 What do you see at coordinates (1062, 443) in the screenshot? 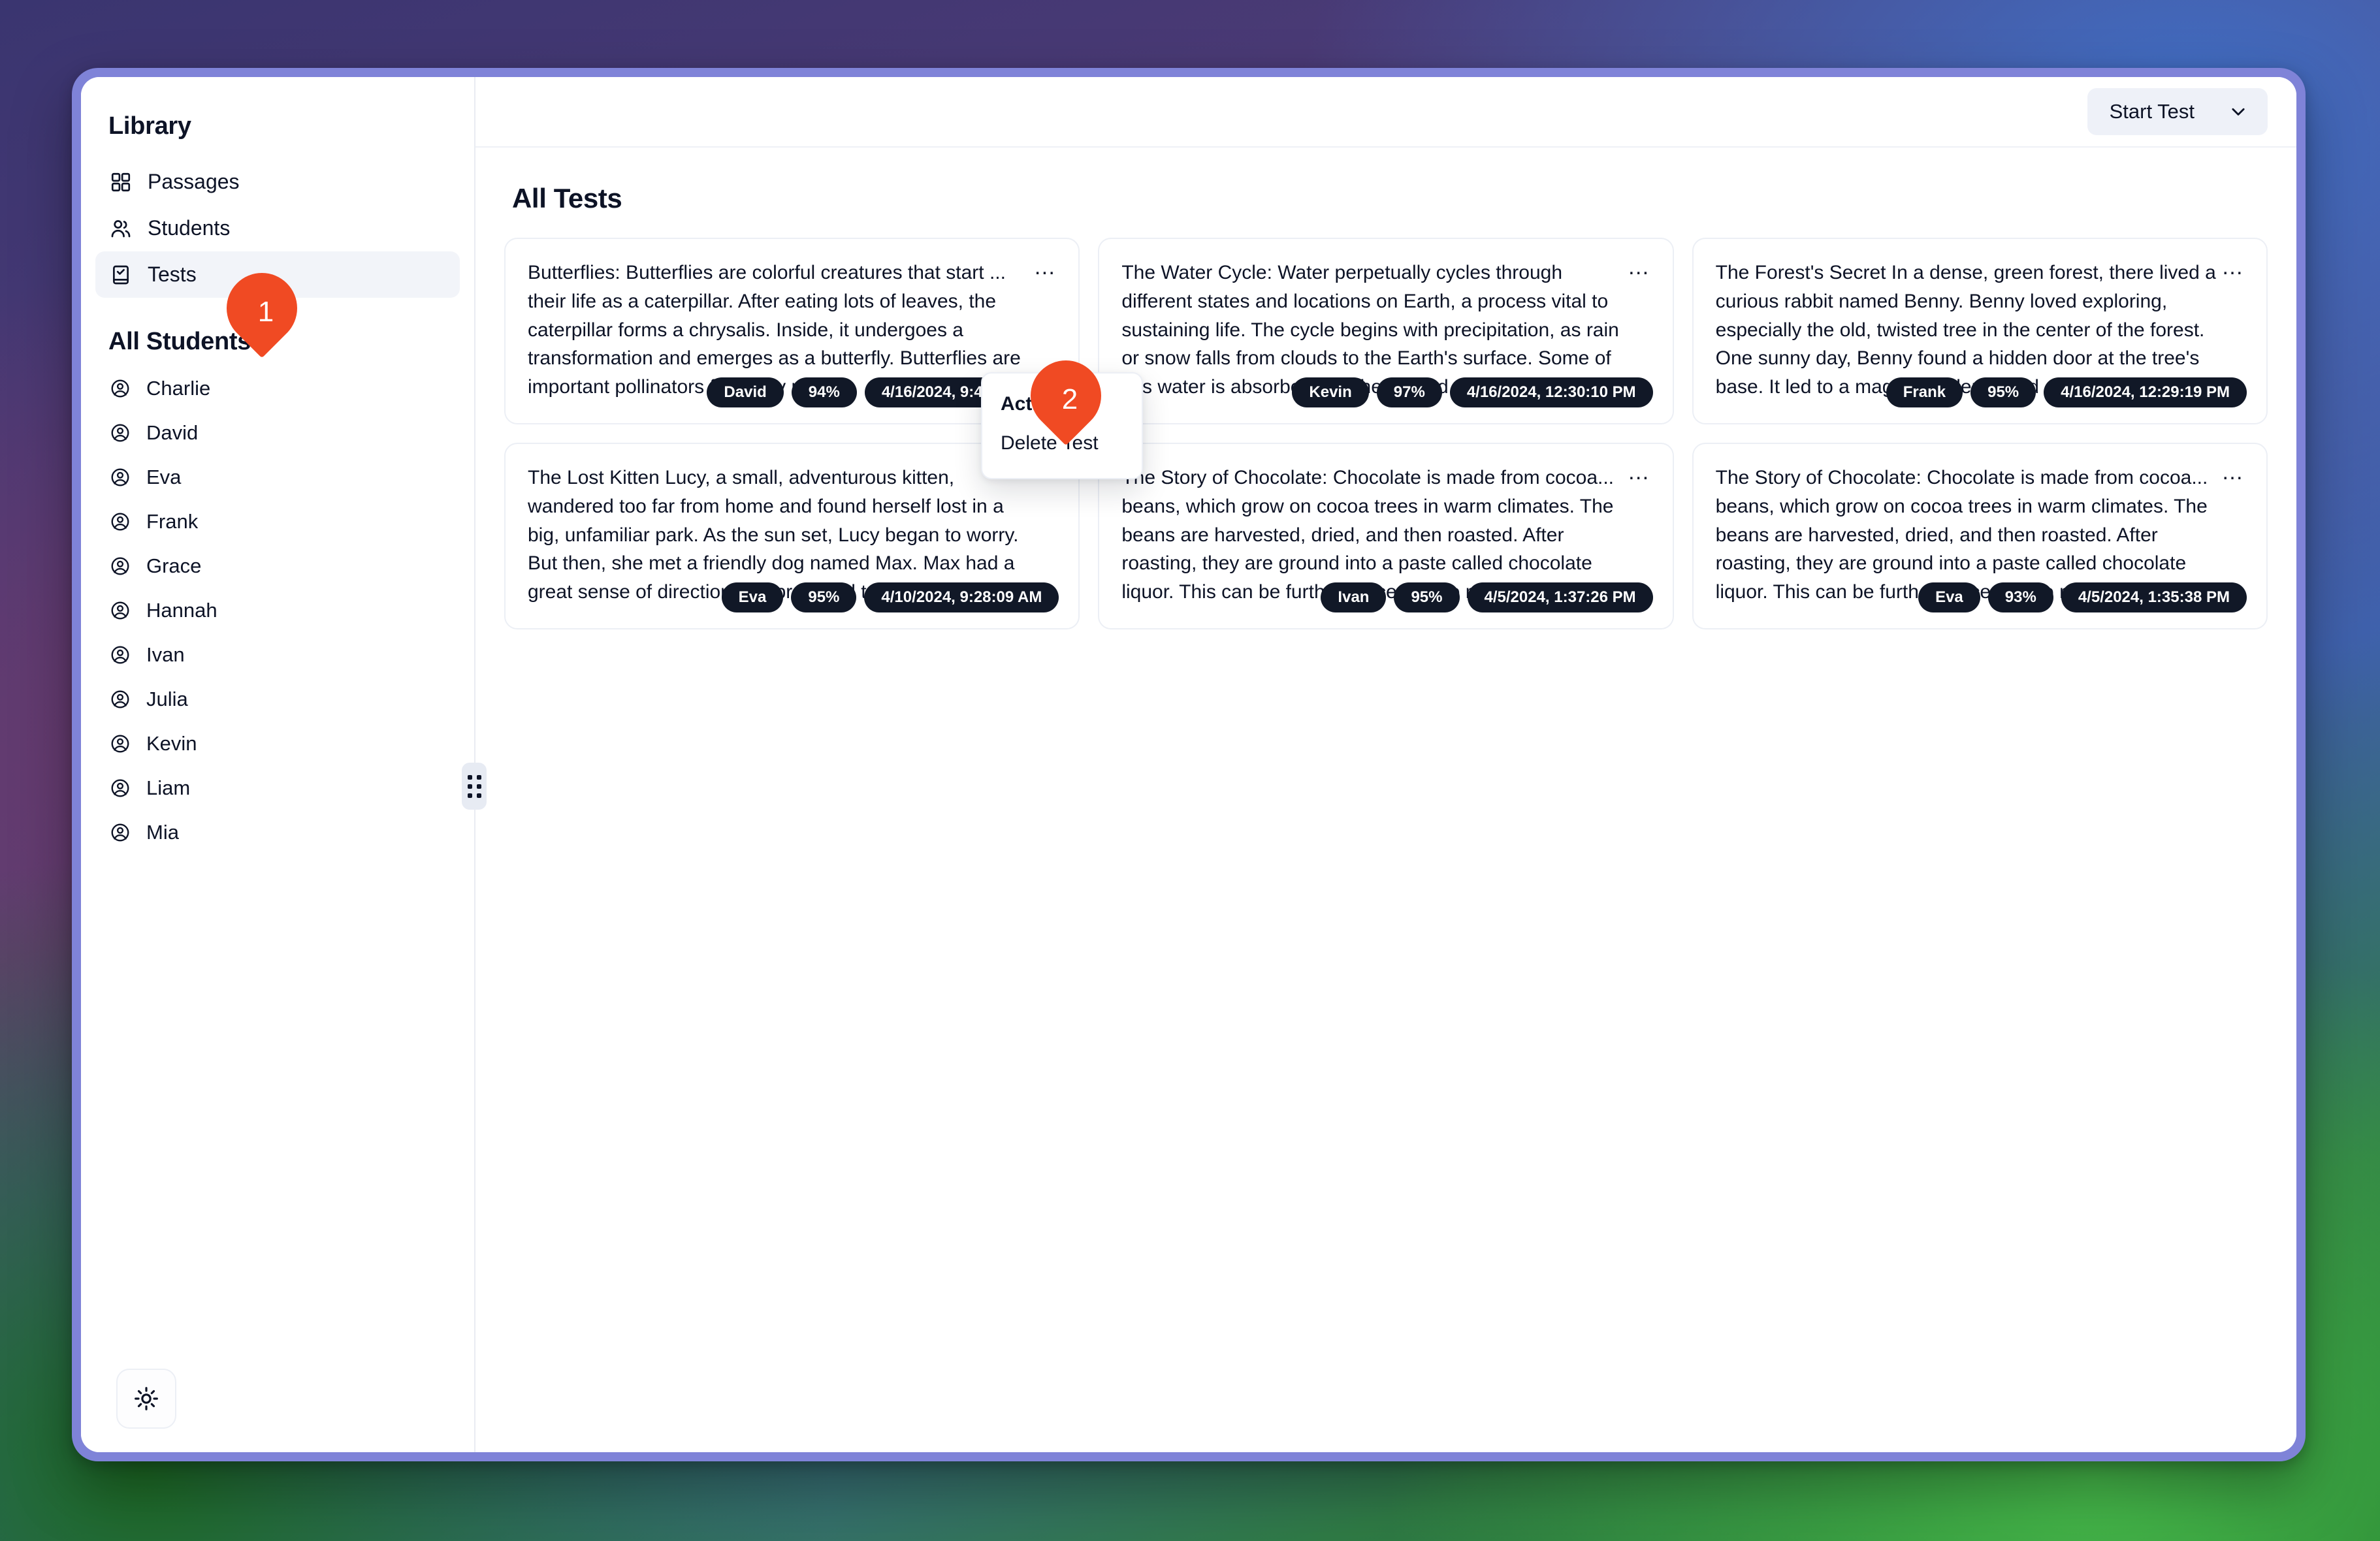
I see `menu-item-delete-test: Delete Test` at bounding box center [1062, 443].